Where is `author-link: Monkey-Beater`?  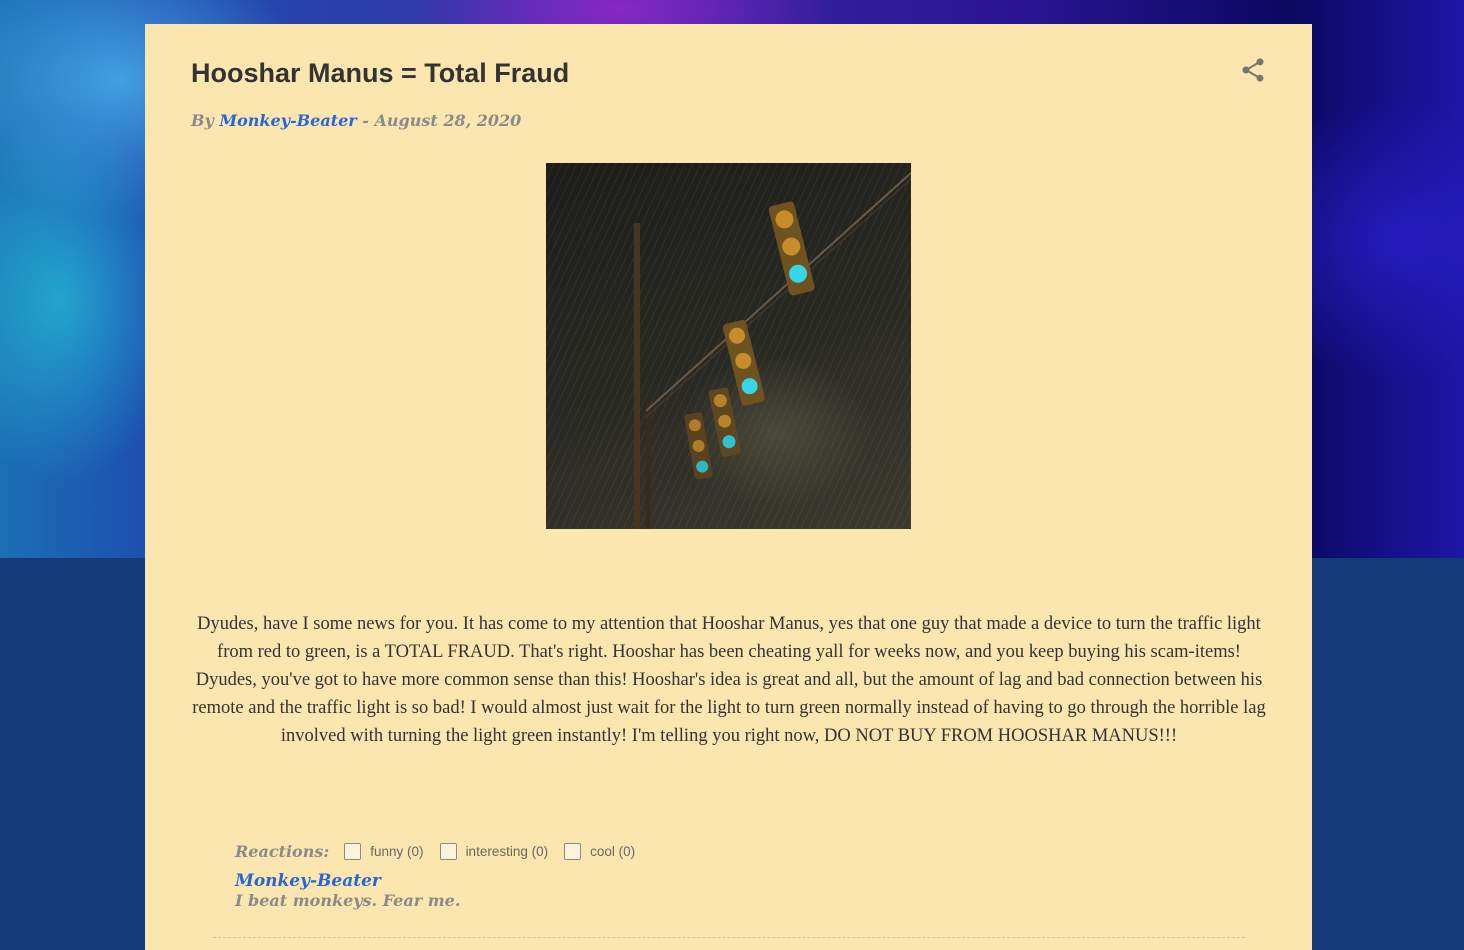 author-link: Monkey-Beater is located at coordinates (287, 120).